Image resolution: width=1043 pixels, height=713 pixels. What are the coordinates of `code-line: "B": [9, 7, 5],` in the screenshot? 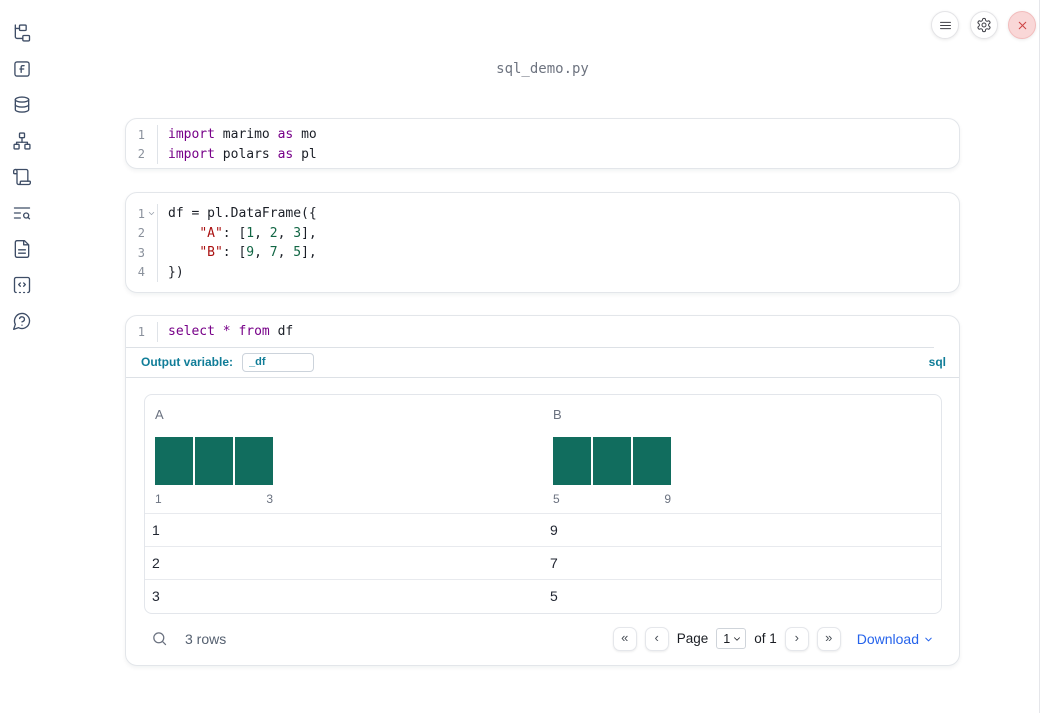 It's located at (242, 253).